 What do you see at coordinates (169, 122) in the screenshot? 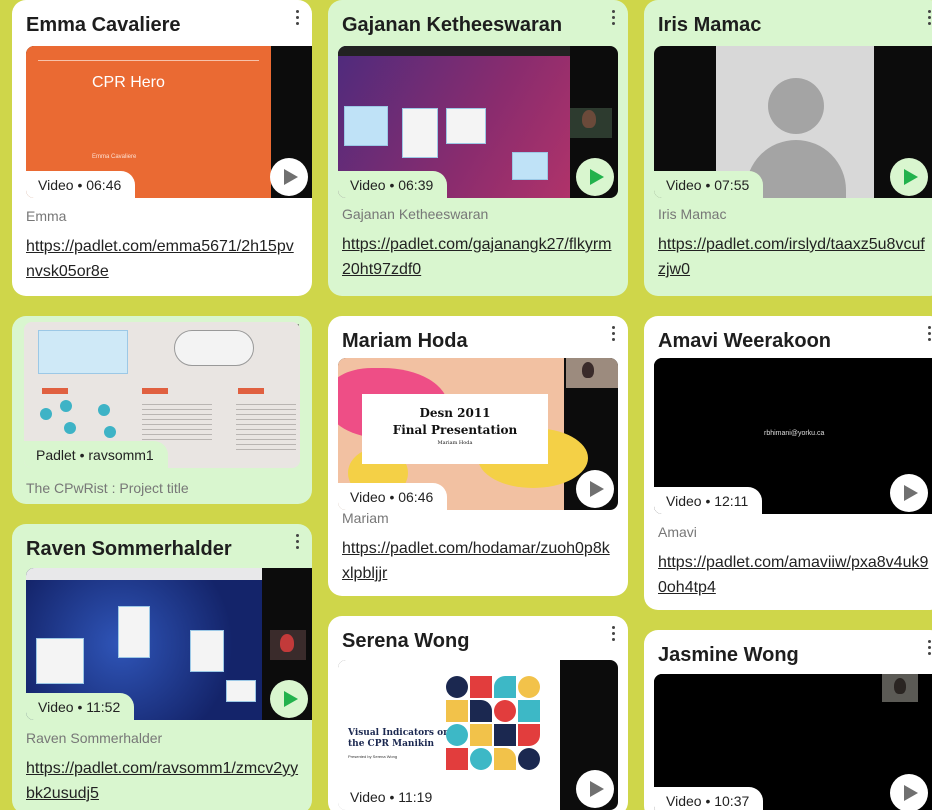
I see `video-thumbnail: CPR Hero Emma Cavaliere Video • 06:46` at bounding box center [169, 122].